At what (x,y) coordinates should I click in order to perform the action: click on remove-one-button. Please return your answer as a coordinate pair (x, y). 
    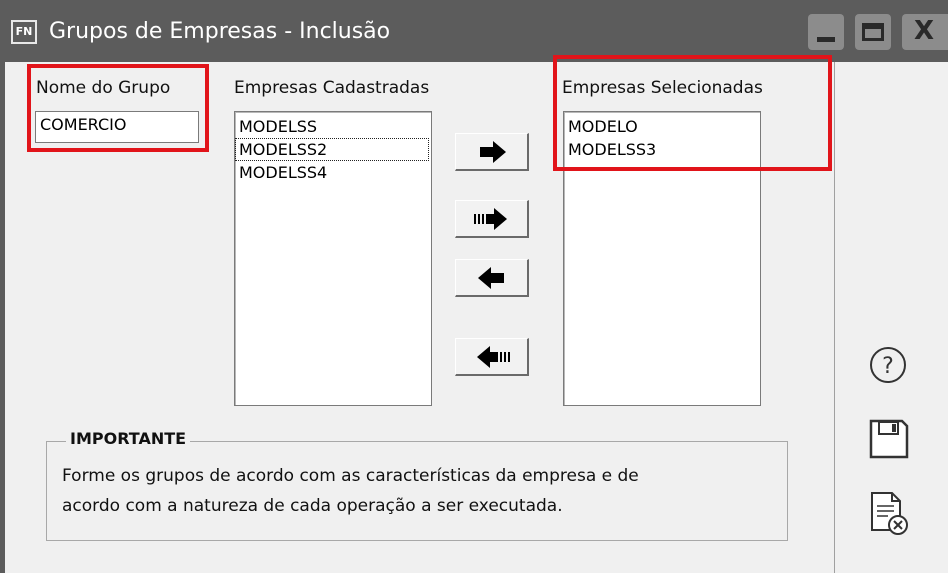
    Looking at the image, I should click on (492, 278).